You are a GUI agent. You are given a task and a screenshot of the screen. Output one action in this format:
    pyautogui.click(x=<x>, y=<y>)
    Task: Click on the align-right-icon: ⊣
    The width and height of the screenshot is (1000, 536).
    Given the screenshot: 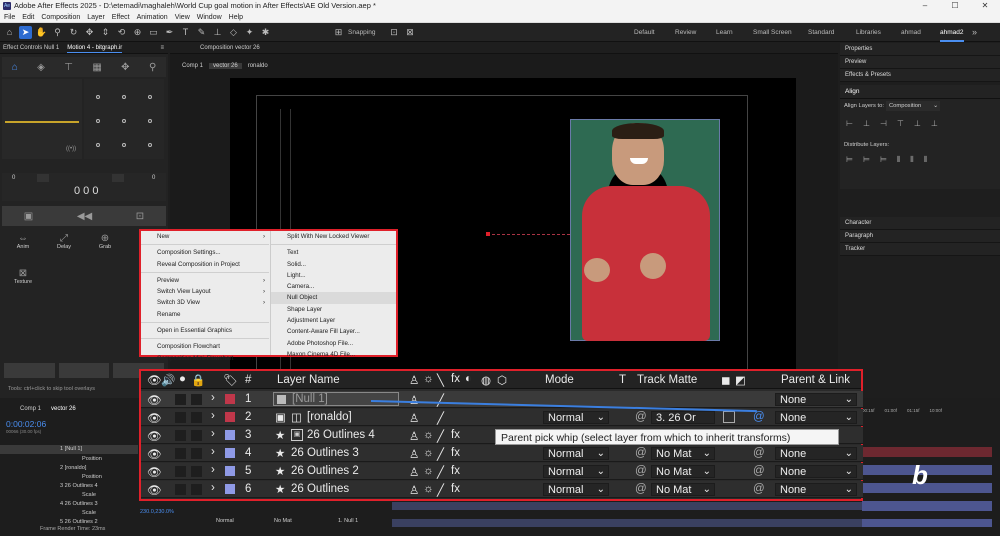 What is the action you would take?
    pyautogui.click(x=883, y=123)
    